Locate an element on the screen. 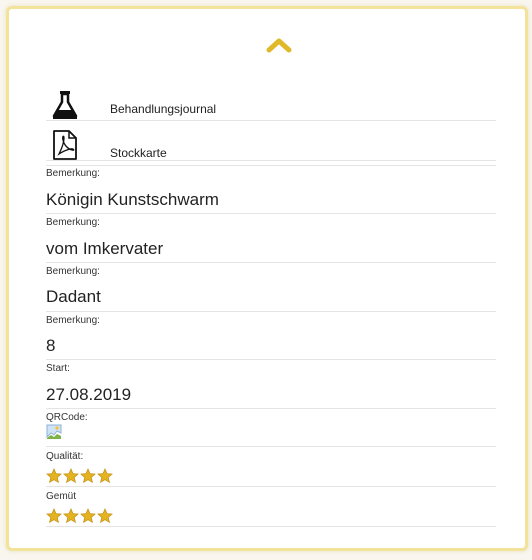  rating-label: Gemüt is located at coordinates (61, 496).